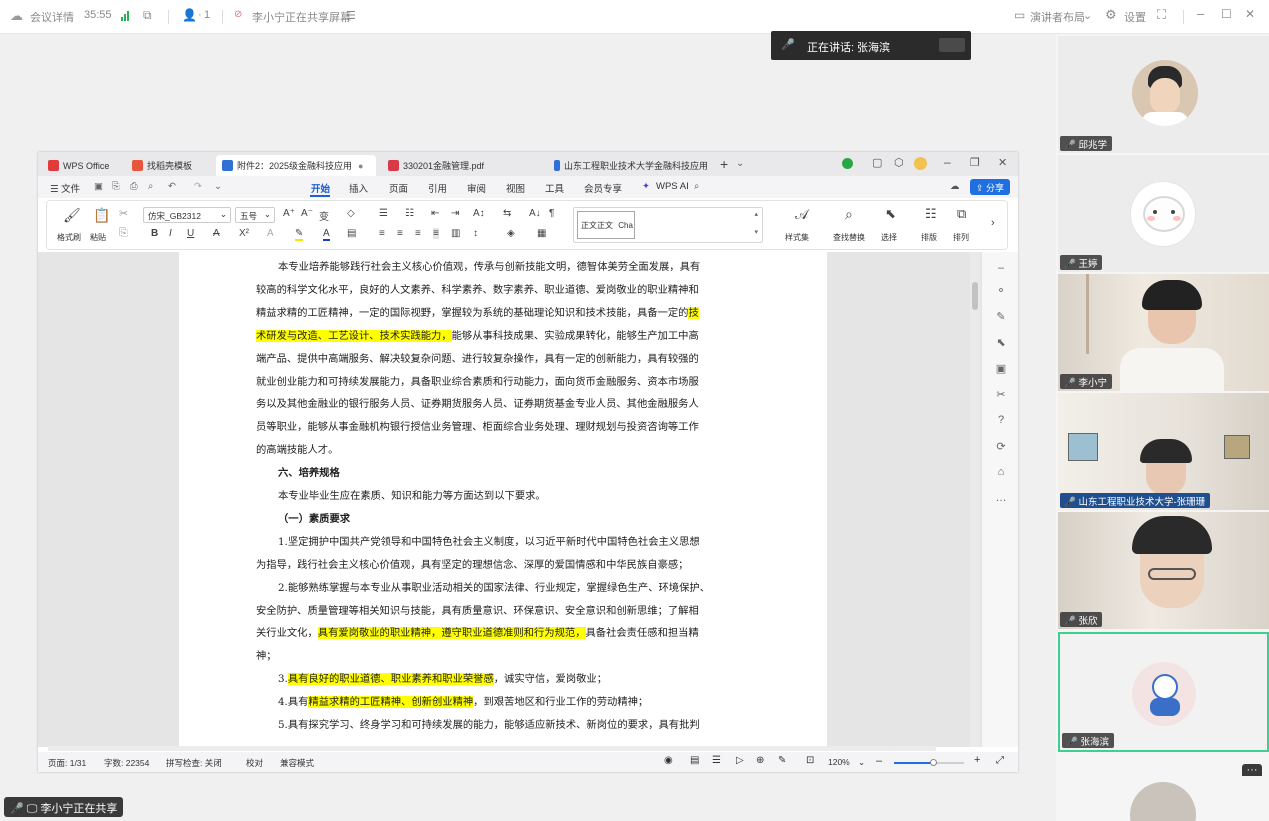 The width and height of the screenshot is (1269, 821). I want to click on style-scroll-up-icon: ▴, so click(756, 214).